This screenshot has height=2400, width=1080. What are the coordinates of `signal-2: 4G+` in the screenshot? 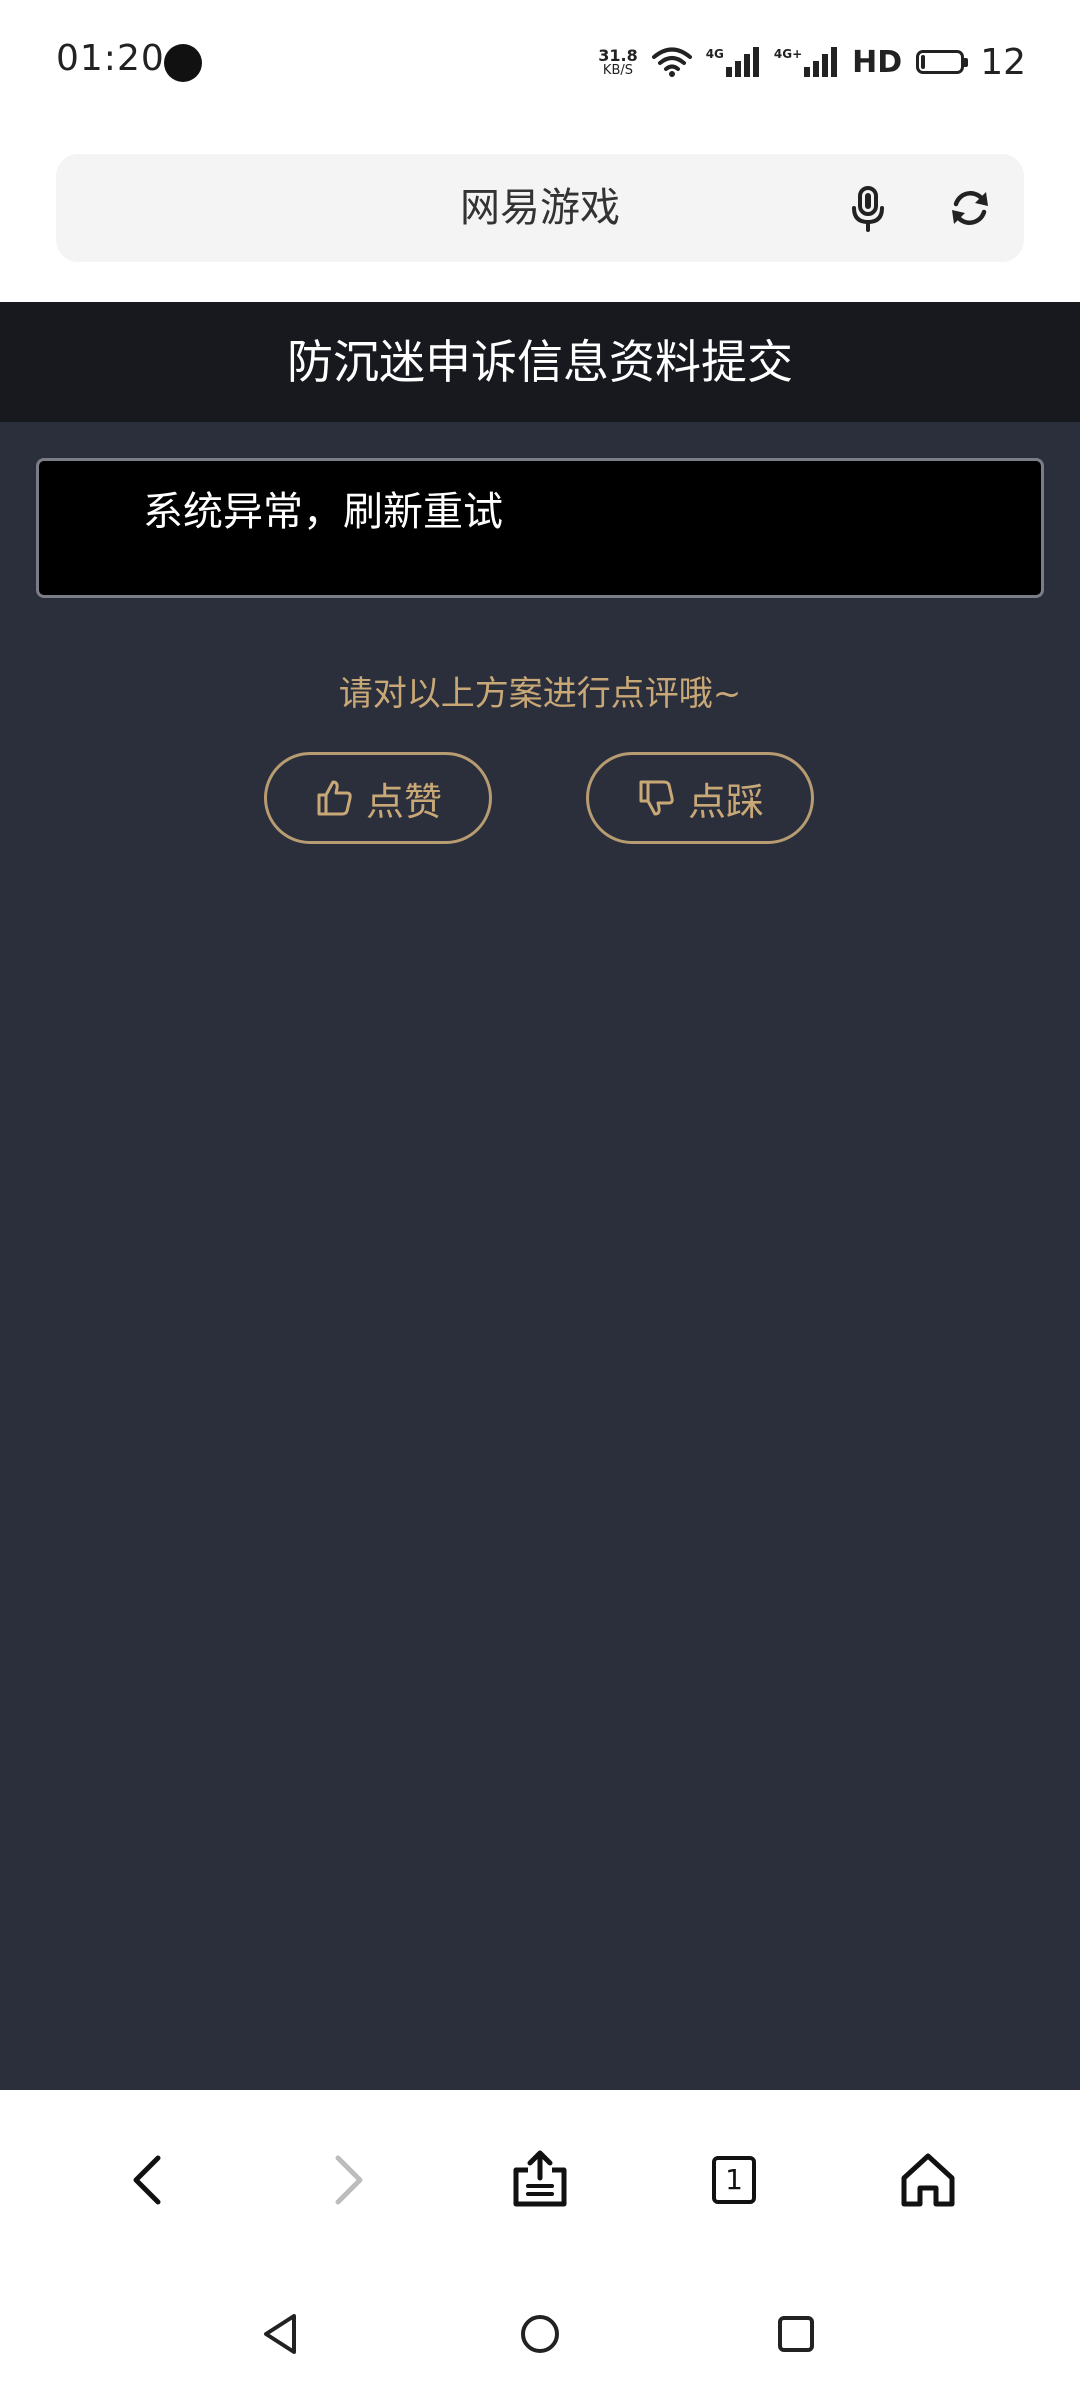 It's located at (806, 62).